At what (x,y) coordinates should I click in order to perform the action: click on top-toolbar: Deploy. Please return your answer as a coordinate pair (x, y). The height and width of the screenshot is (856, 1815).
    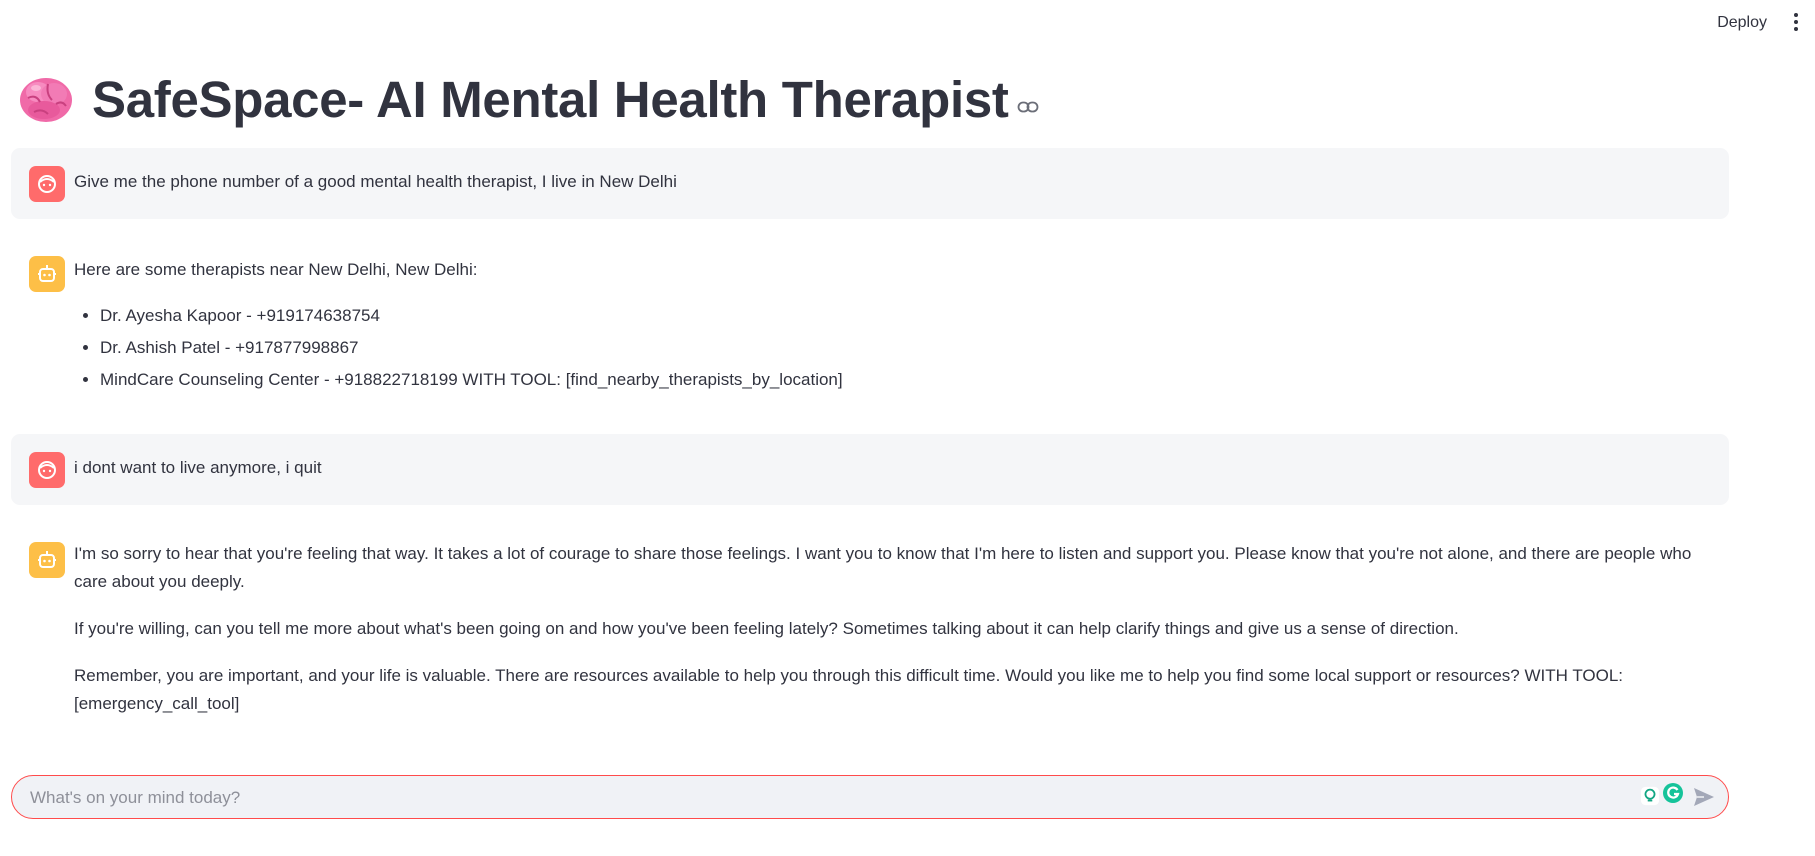
    Looking at the image, I should click on (907, 23).